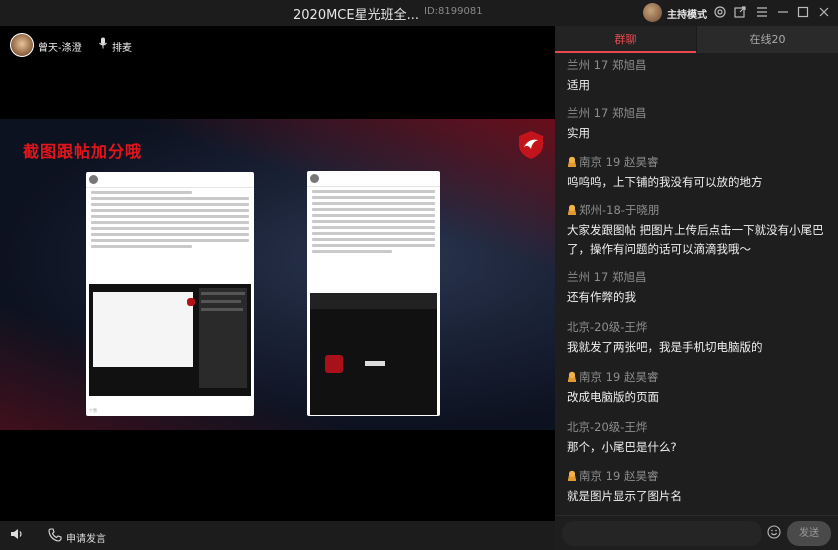 The height and width of the screenshot is (550, 838). I want to click on emoji-icon, so click(774, 534).